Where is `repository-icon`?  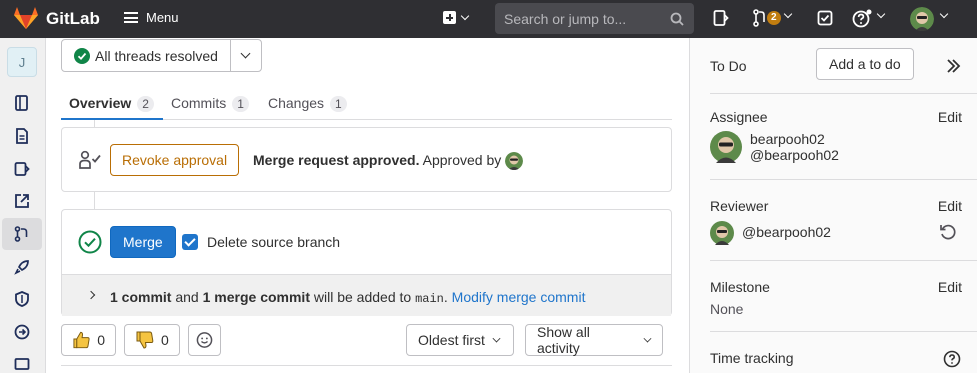
repository-icon is located at coordinates (22, 103).